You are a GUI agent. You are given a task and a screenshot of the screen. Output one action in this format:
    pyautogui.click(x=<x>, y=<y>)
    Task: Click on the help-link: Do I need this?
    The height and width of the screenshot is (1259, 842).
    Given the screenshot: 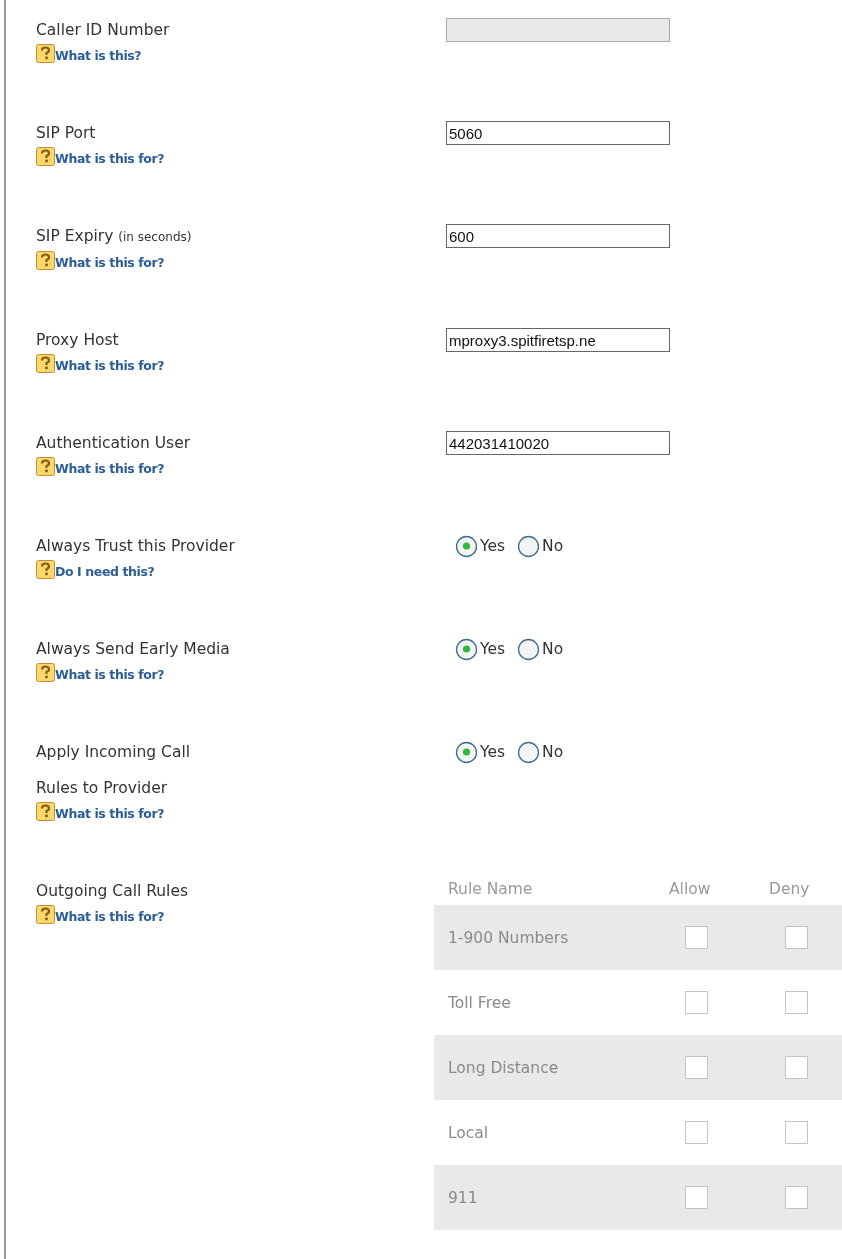 What is the action you would take?
    pyautogui.click(x=105, y=571)
    